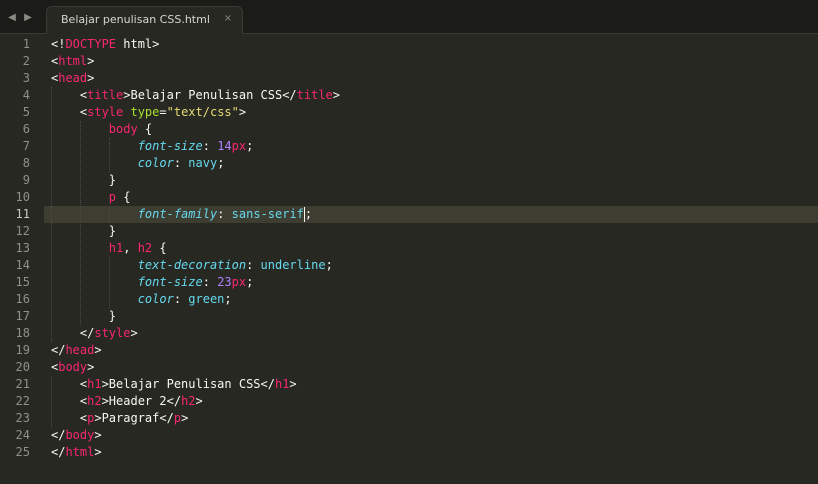  What do you see at coordinates (22, 435) in the screenshot?
I see `line-number: 24` at bounding box center [22, 435].